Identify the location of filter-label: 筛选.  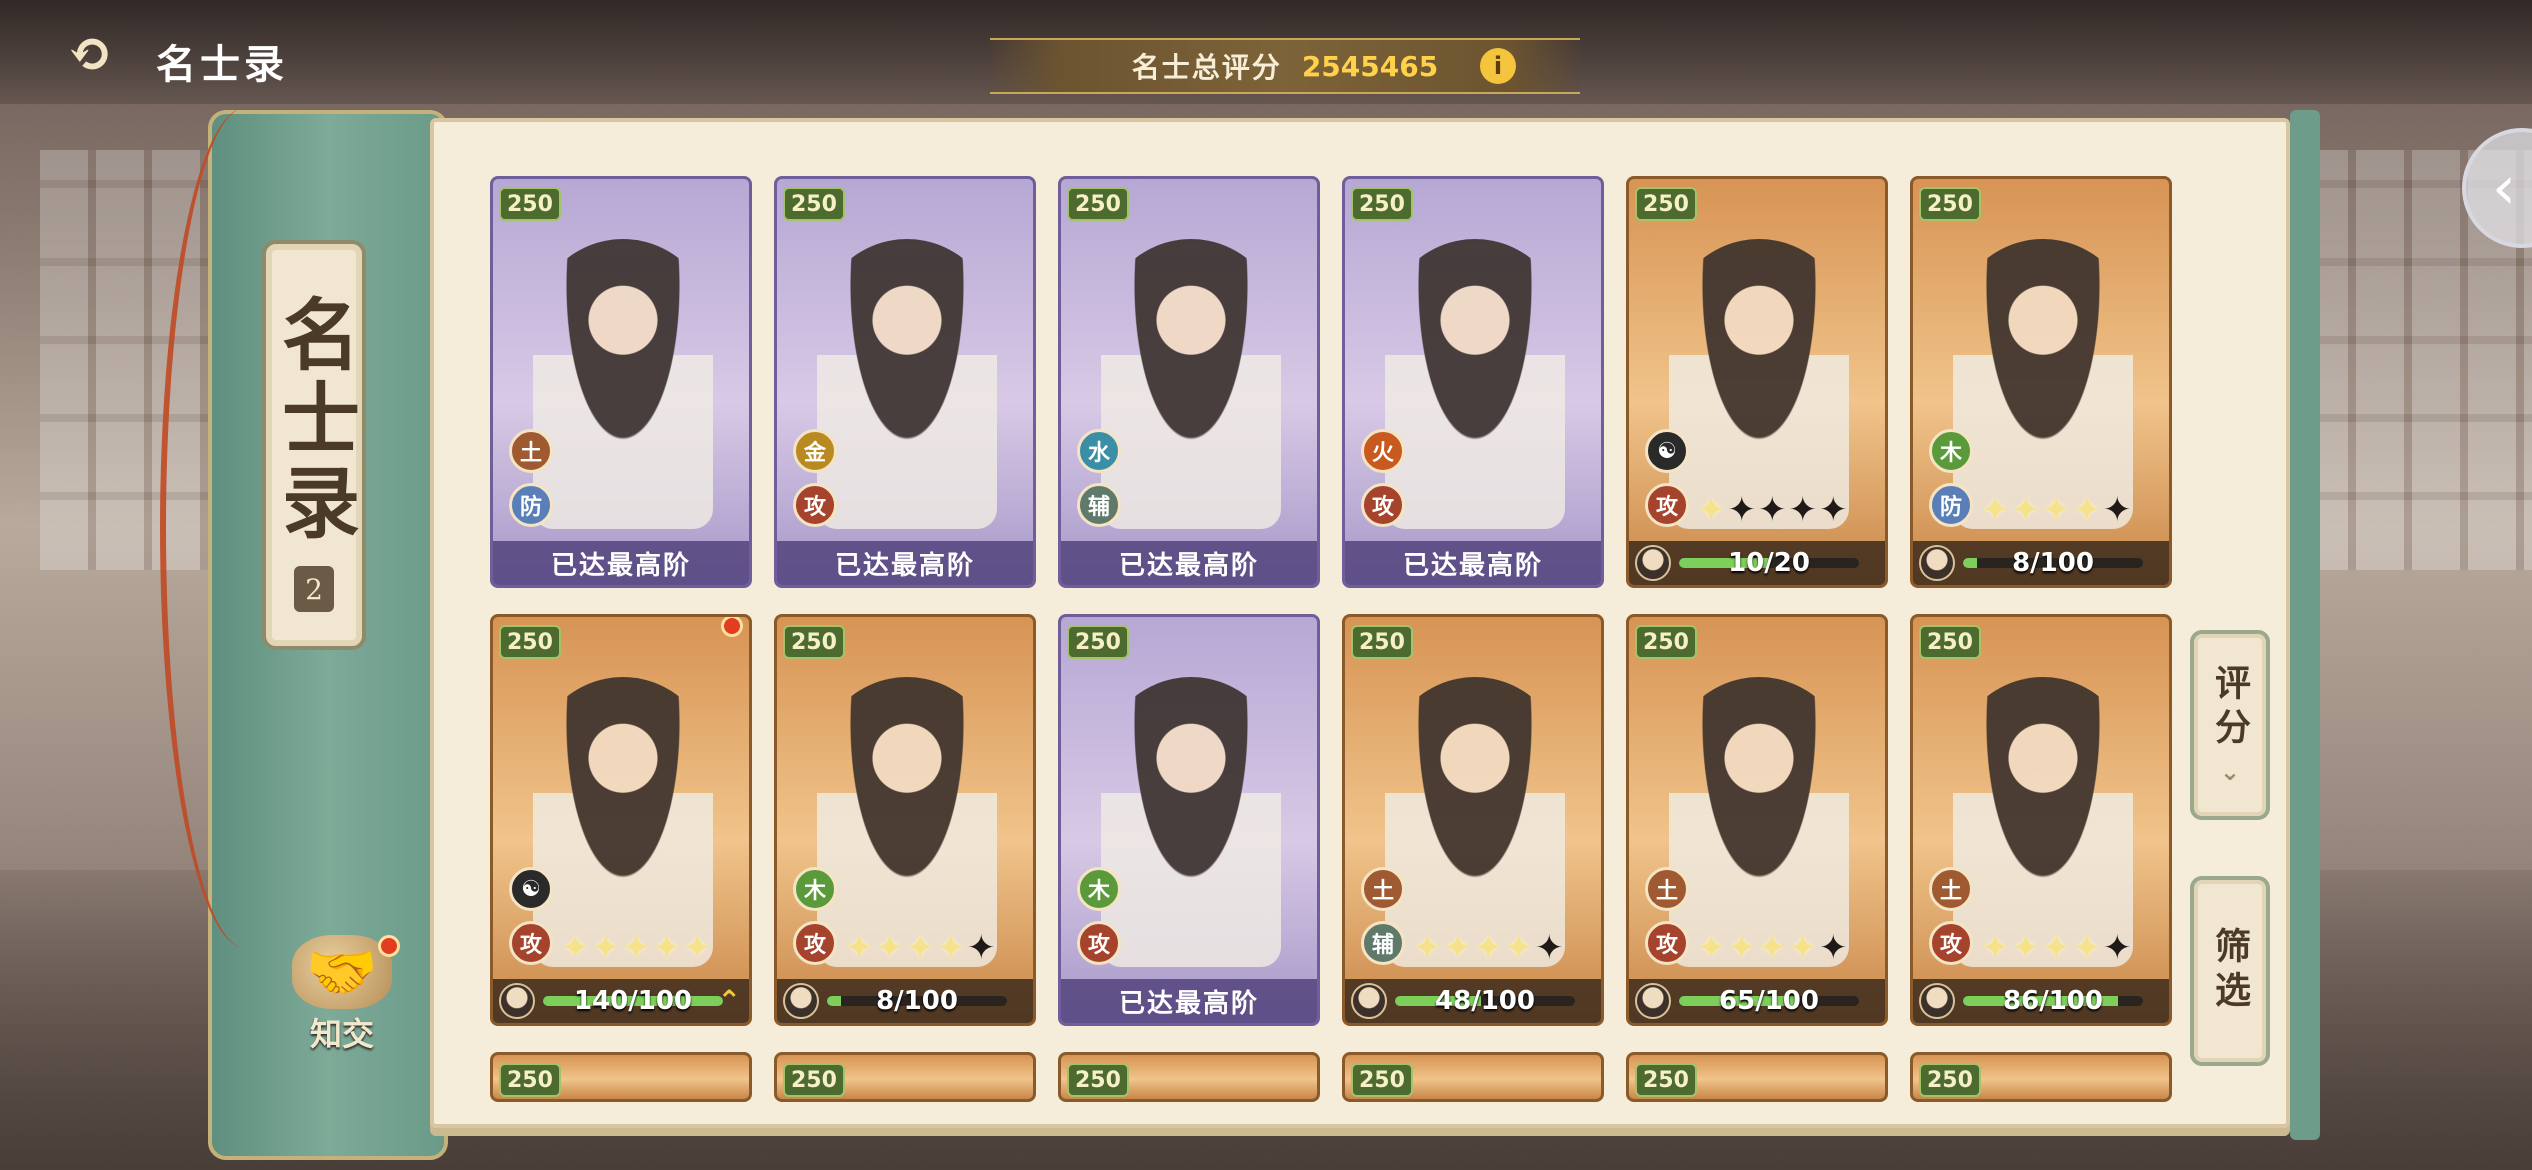
(2230, 971).